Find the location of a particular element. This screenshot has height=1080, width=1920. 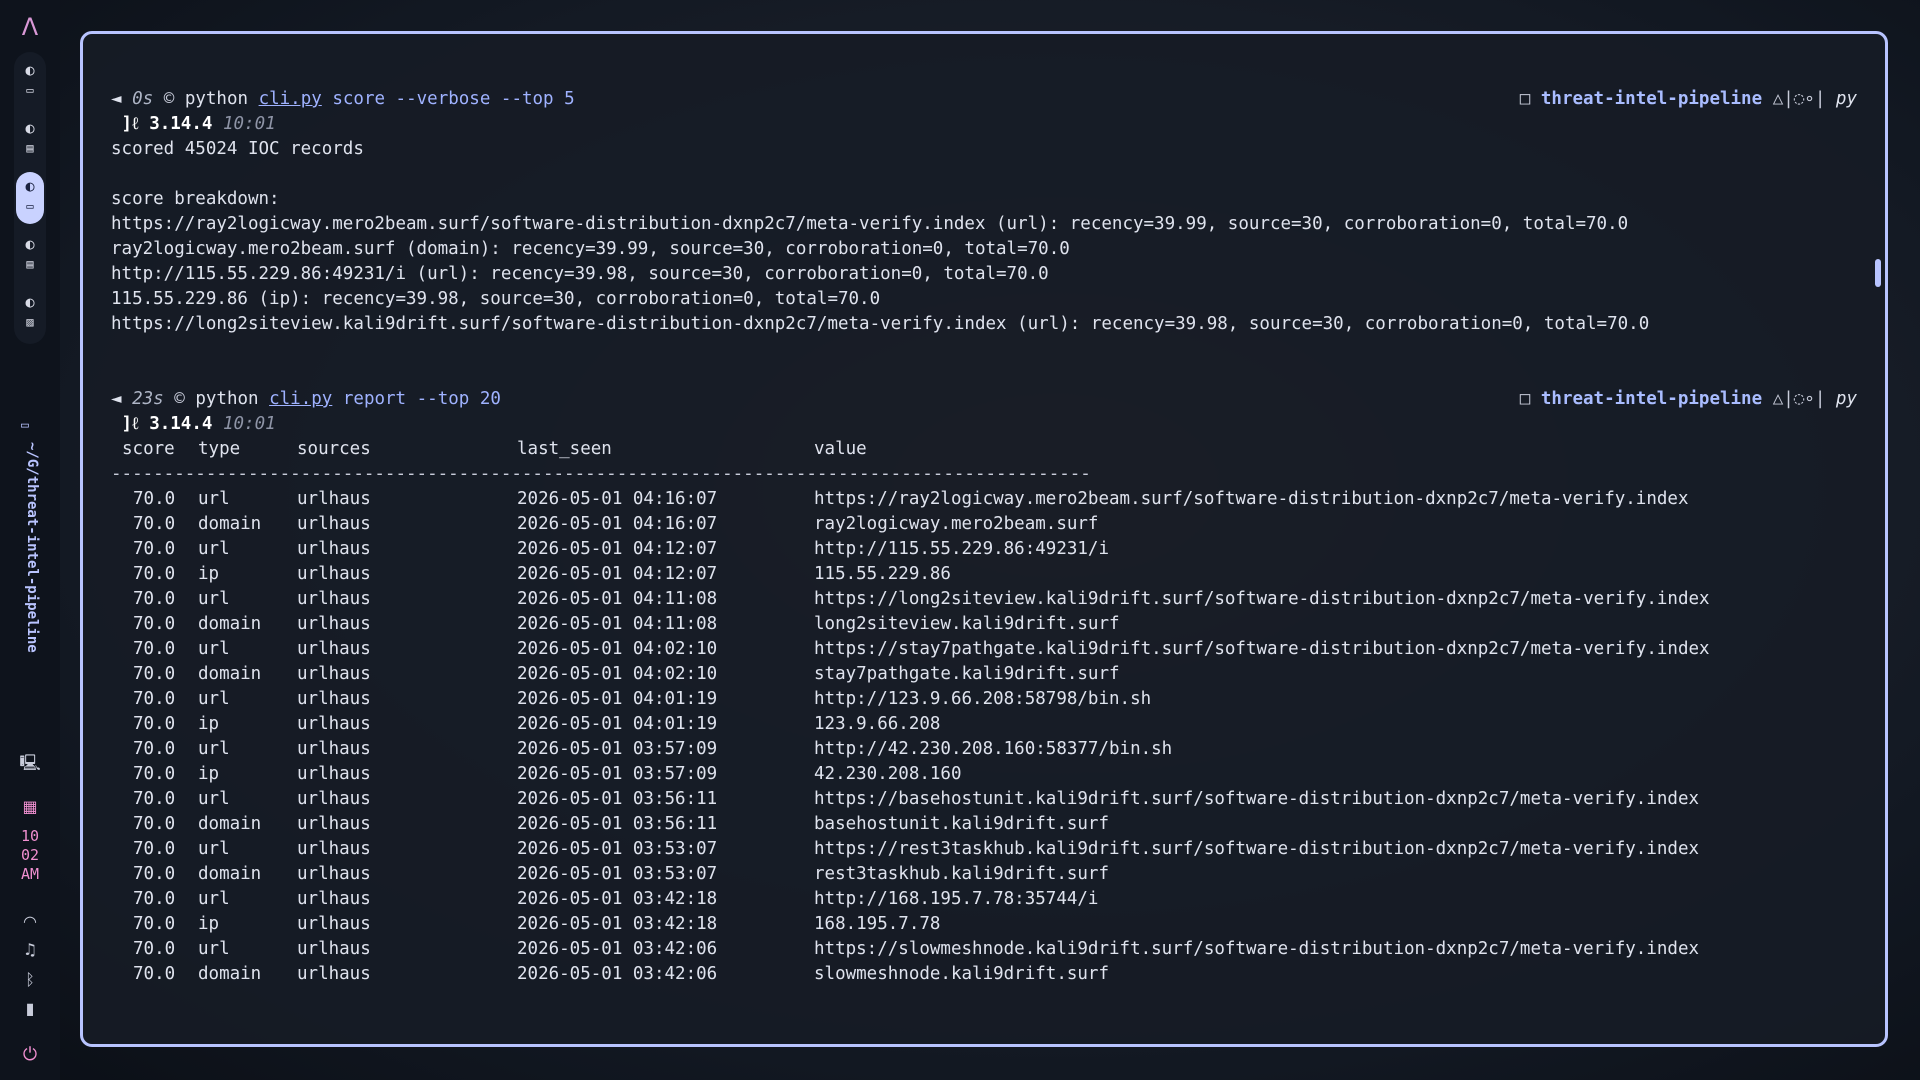

python-version: 3.14.4 is located at coordinates (181, 424).